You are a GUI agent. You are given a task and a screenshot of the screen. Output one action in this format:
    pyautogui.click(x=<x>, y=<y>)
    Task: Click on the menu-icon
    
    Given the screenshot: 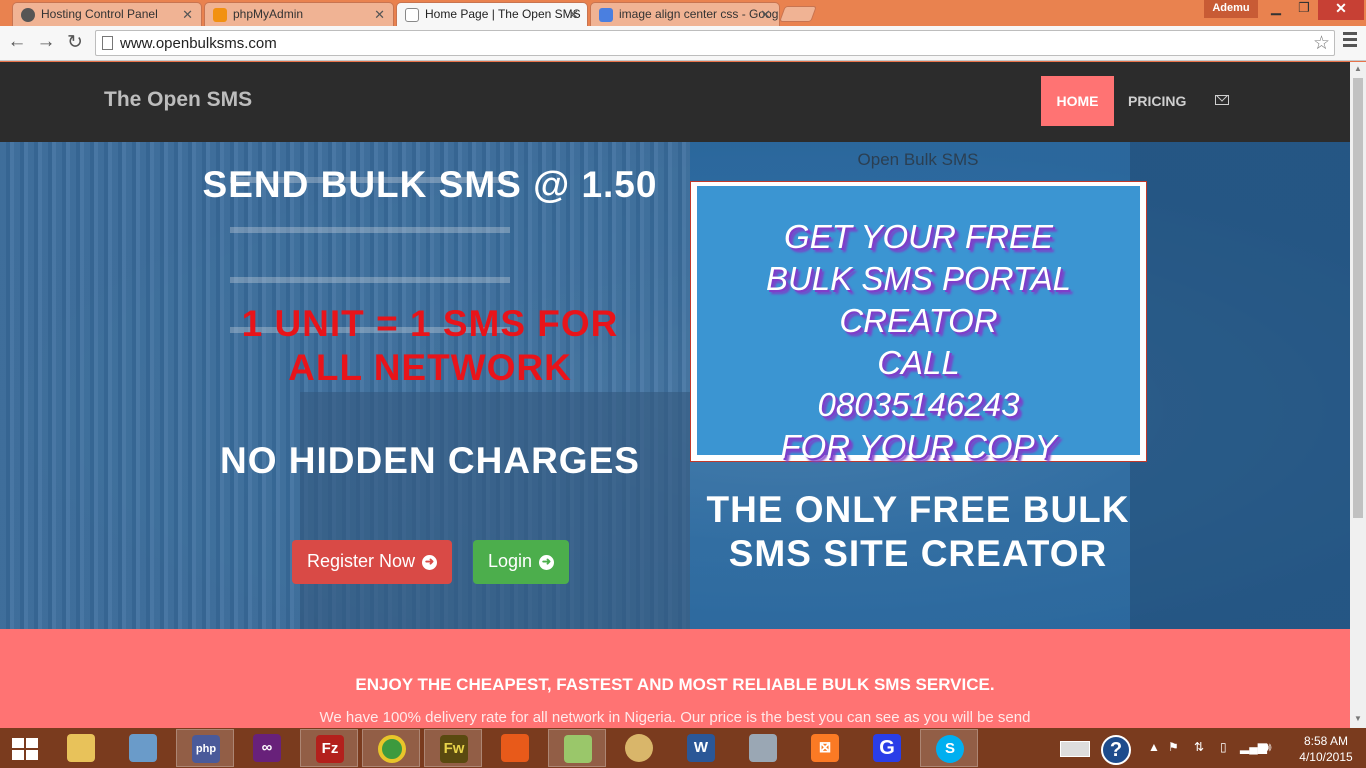 What is the action you would take?
    pyautogui.click(x=1350, y=41)
    